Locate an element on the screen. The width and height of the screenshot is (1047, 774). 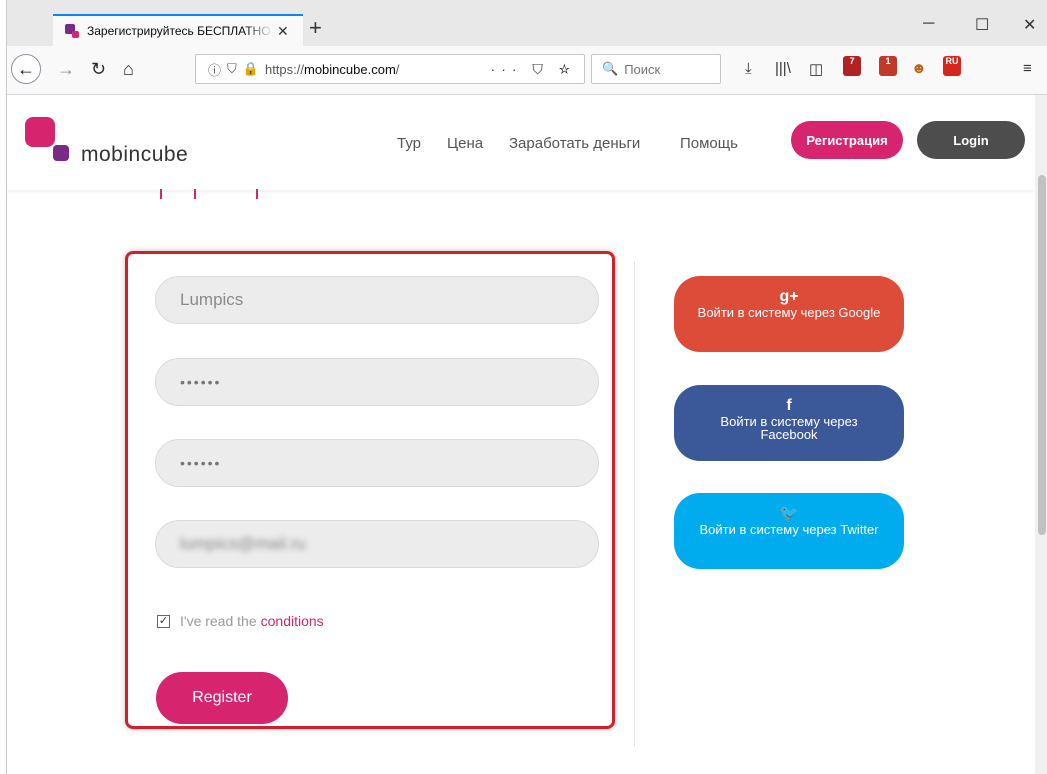
downloads-icon: ⤓ is located at coordinates (748, 68).